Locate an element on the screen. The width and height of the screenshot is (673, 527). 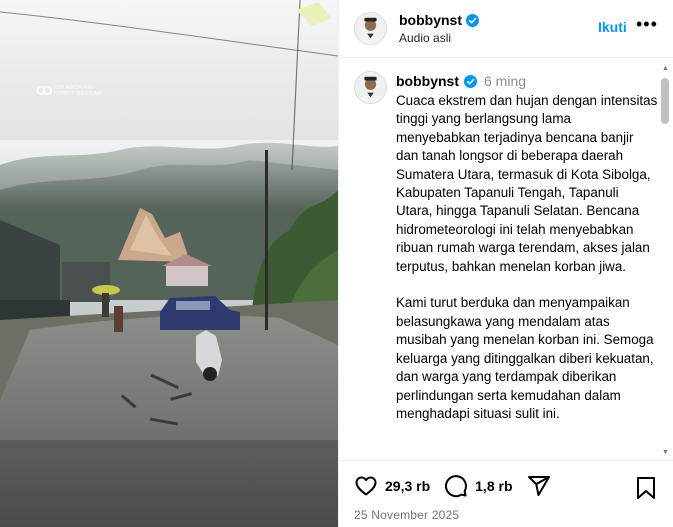
share-icon is located at coordinates (539, 486).